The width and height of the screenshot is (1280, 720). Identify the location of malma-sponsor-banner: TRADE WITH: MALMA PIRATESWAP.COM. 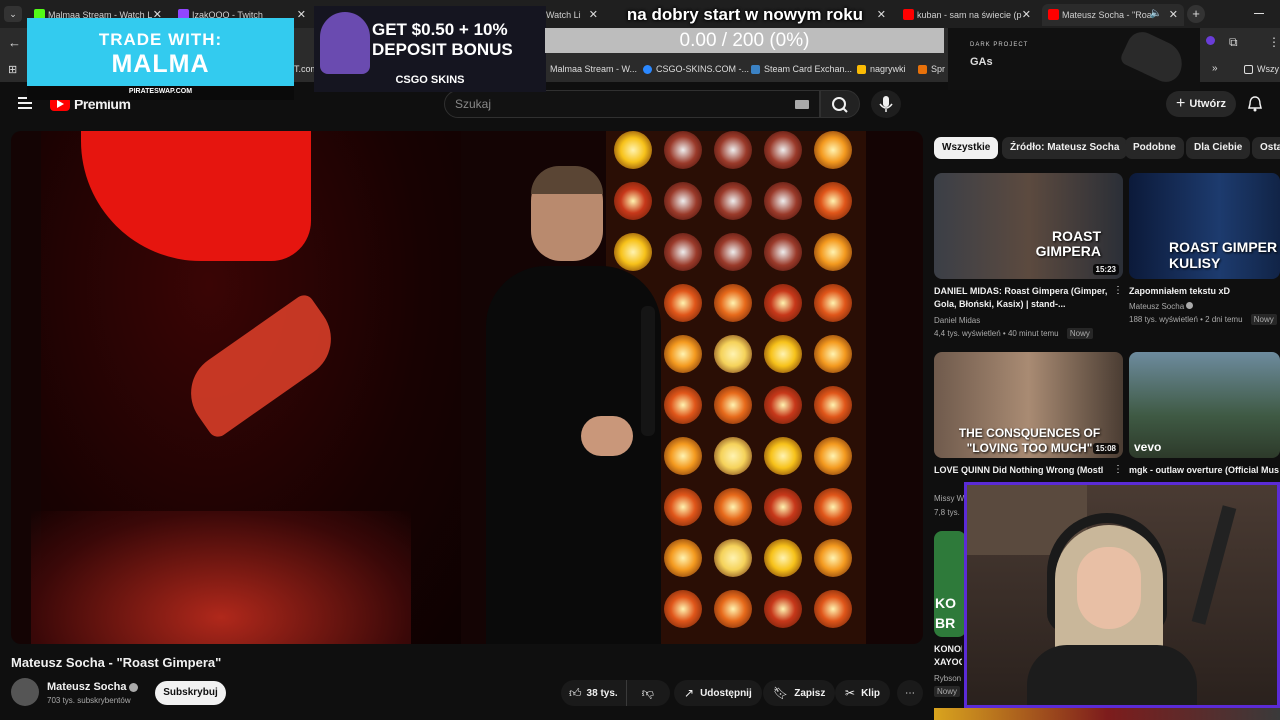
(160, 59).